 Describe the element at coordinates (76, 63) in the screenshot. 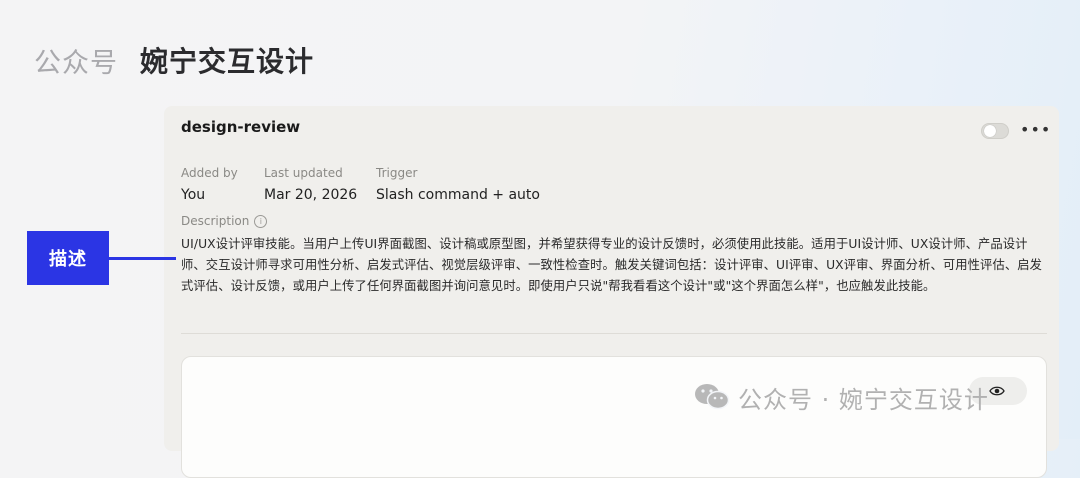

I see `header-prefix: 公众号` at that location.